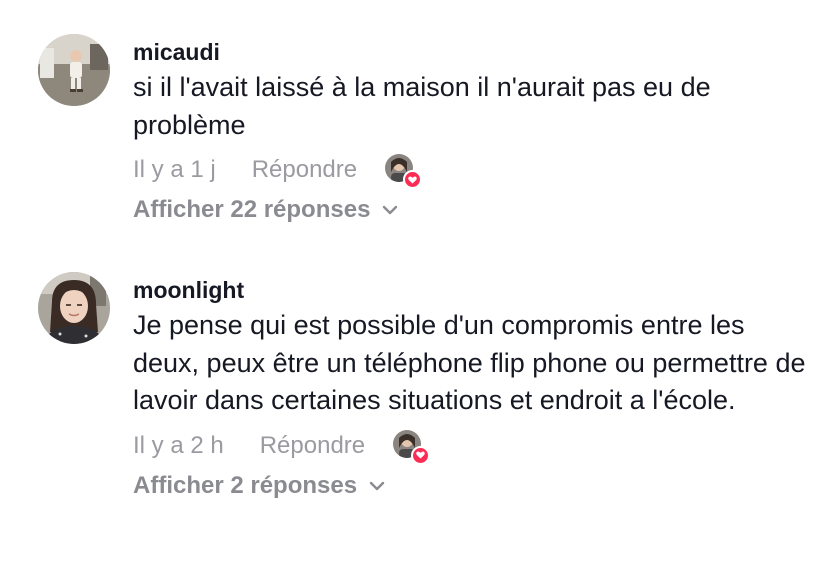 The width and height of the screenshot is (826, 564). I want to click on show-replies-button: Afficher 22 réponses, so click(474, 210).